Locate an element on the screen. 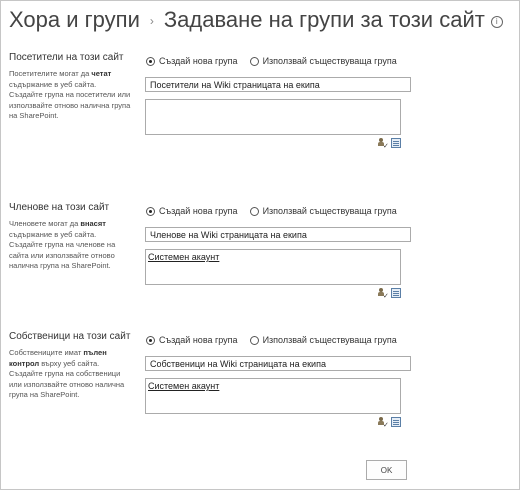 The image size is (520, 490). page-title: Задаване на групи за този сайт is located at coordinates (324, 19).